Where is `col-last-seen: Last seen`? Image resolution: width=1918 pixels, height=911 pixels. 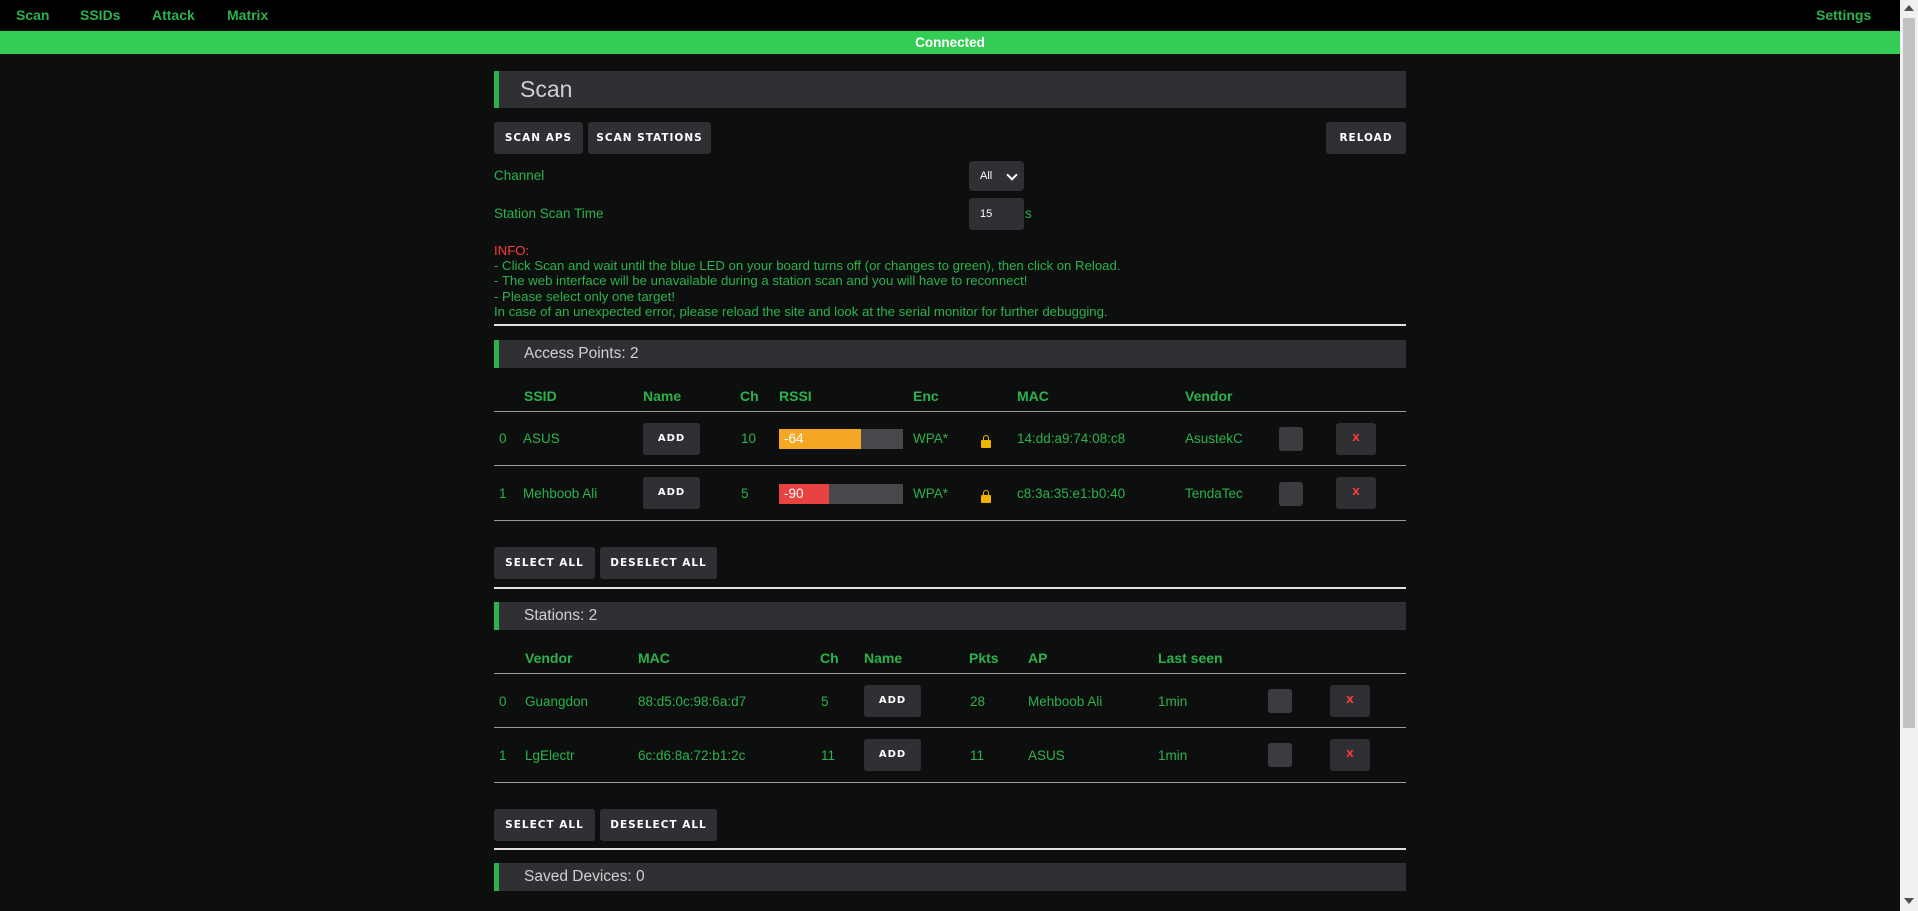
col-last-seen: Last seen is located at coordinates (1190, 658).